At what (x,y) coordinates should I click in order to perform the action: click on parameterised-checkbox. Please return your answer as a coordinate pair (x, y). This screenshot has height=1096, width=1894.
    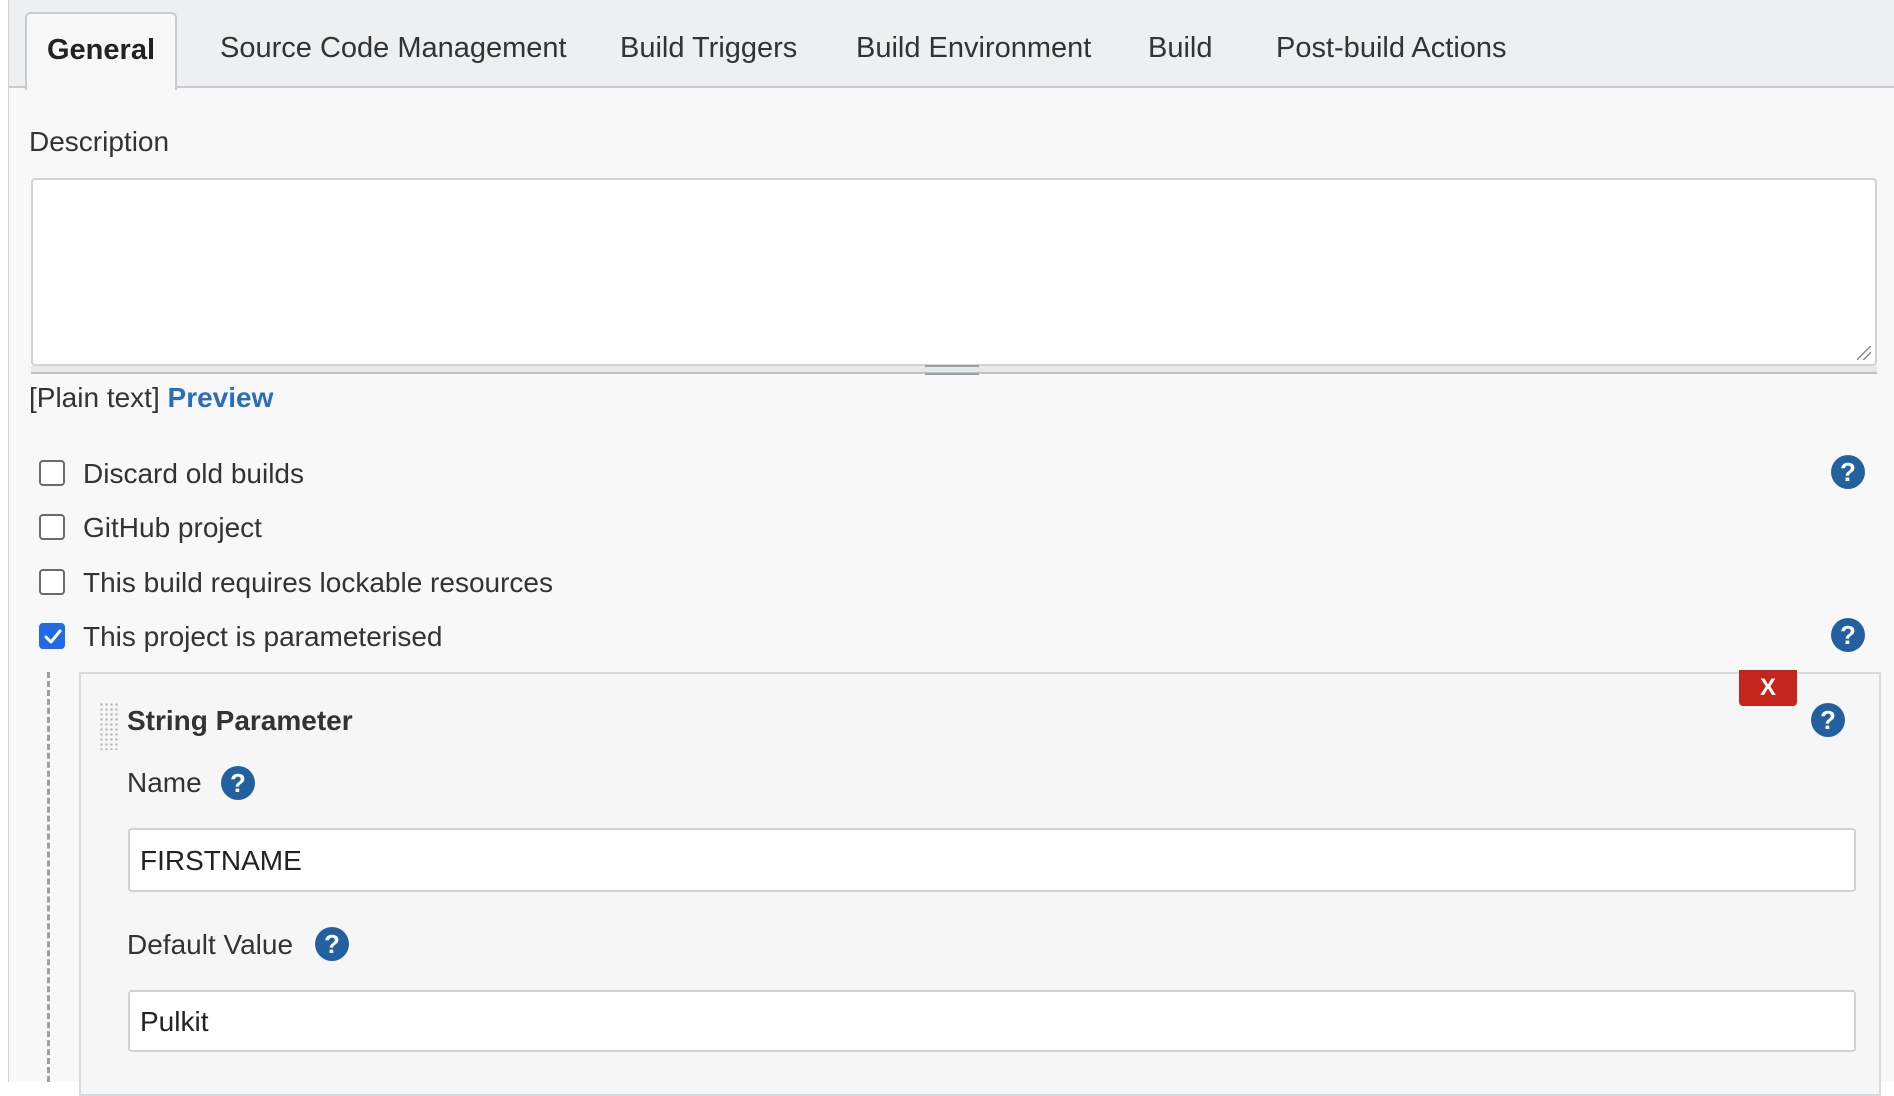
    Looking at the image, I should click on (52, 636).